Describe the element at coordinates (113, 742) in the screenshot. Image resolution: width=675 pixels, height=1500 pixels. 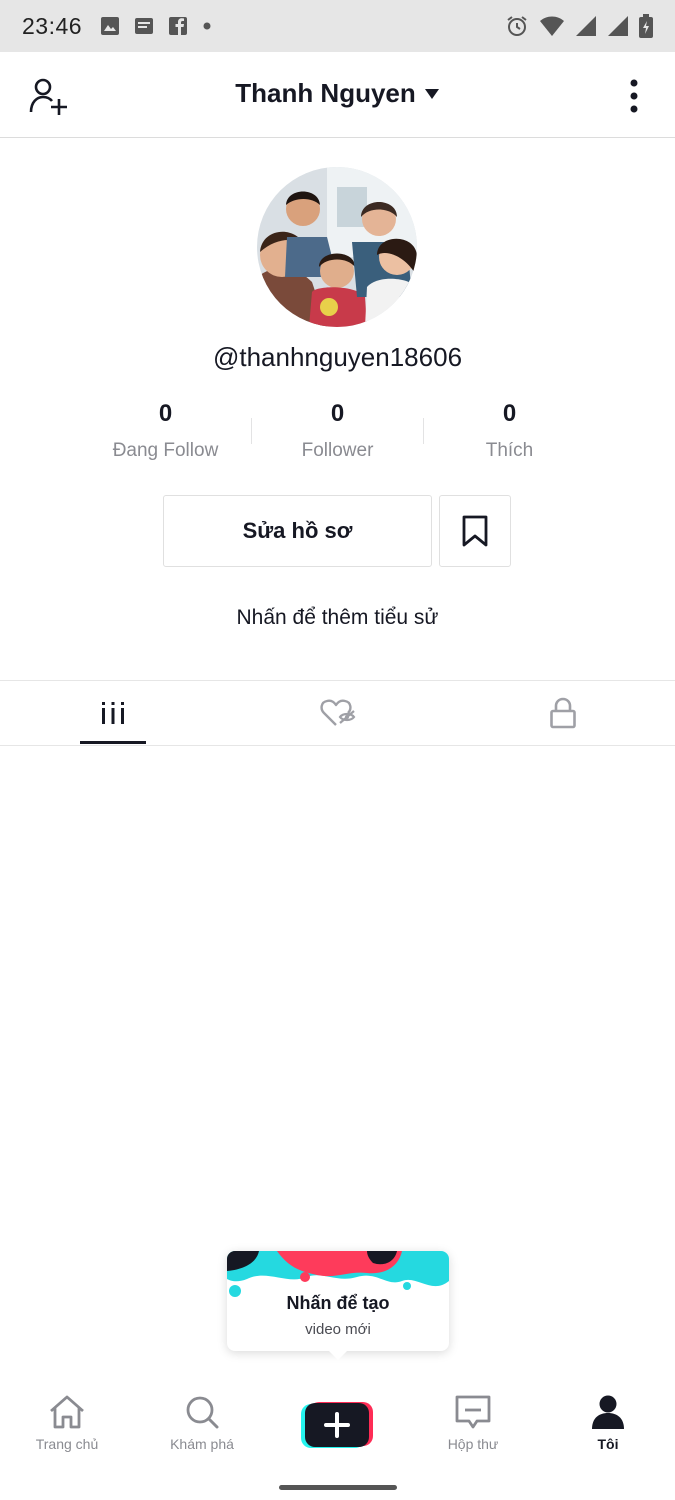
I see `active-tab-indicator` at that location.